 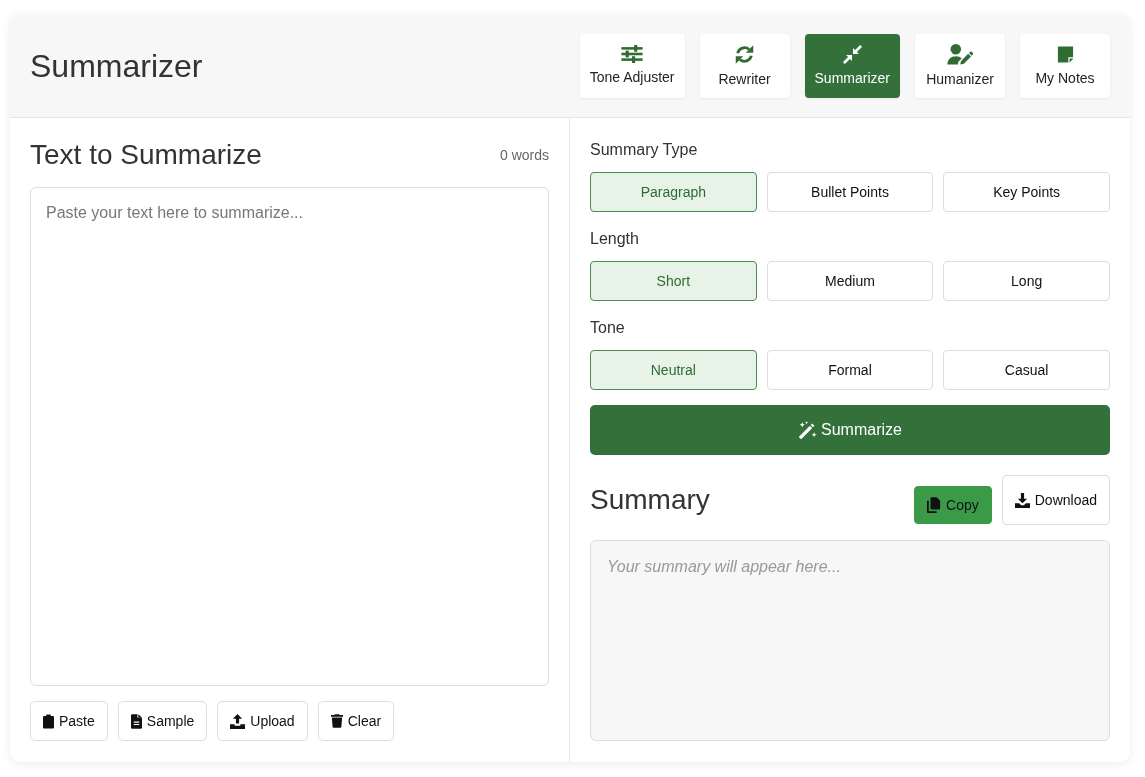 I want to click on option-button: Casual, so click(x=1026, y=370).